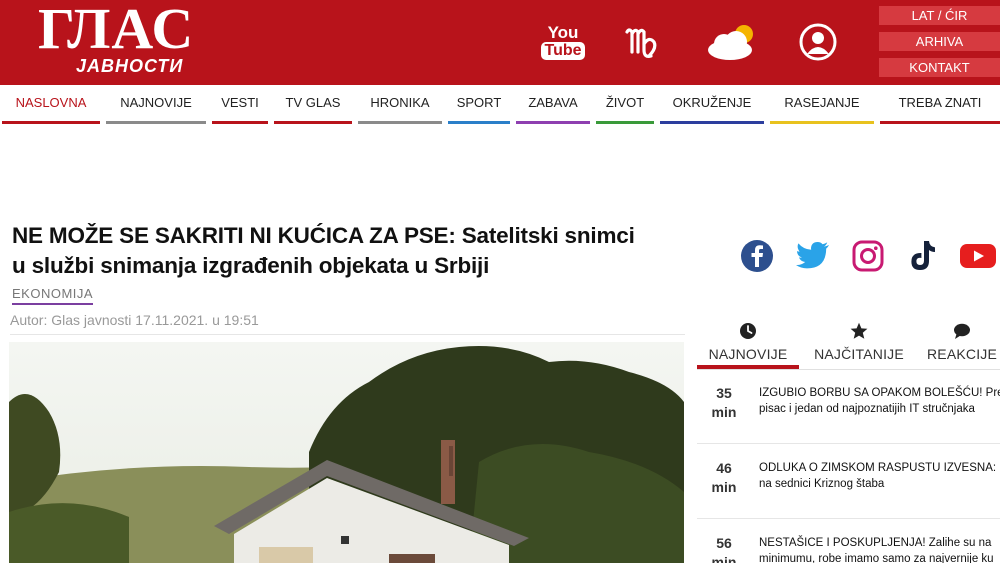 Image resolution: width=1000 pixels, height=563 pixels. I want to click on news-time: 56 min, so click(724, 548).